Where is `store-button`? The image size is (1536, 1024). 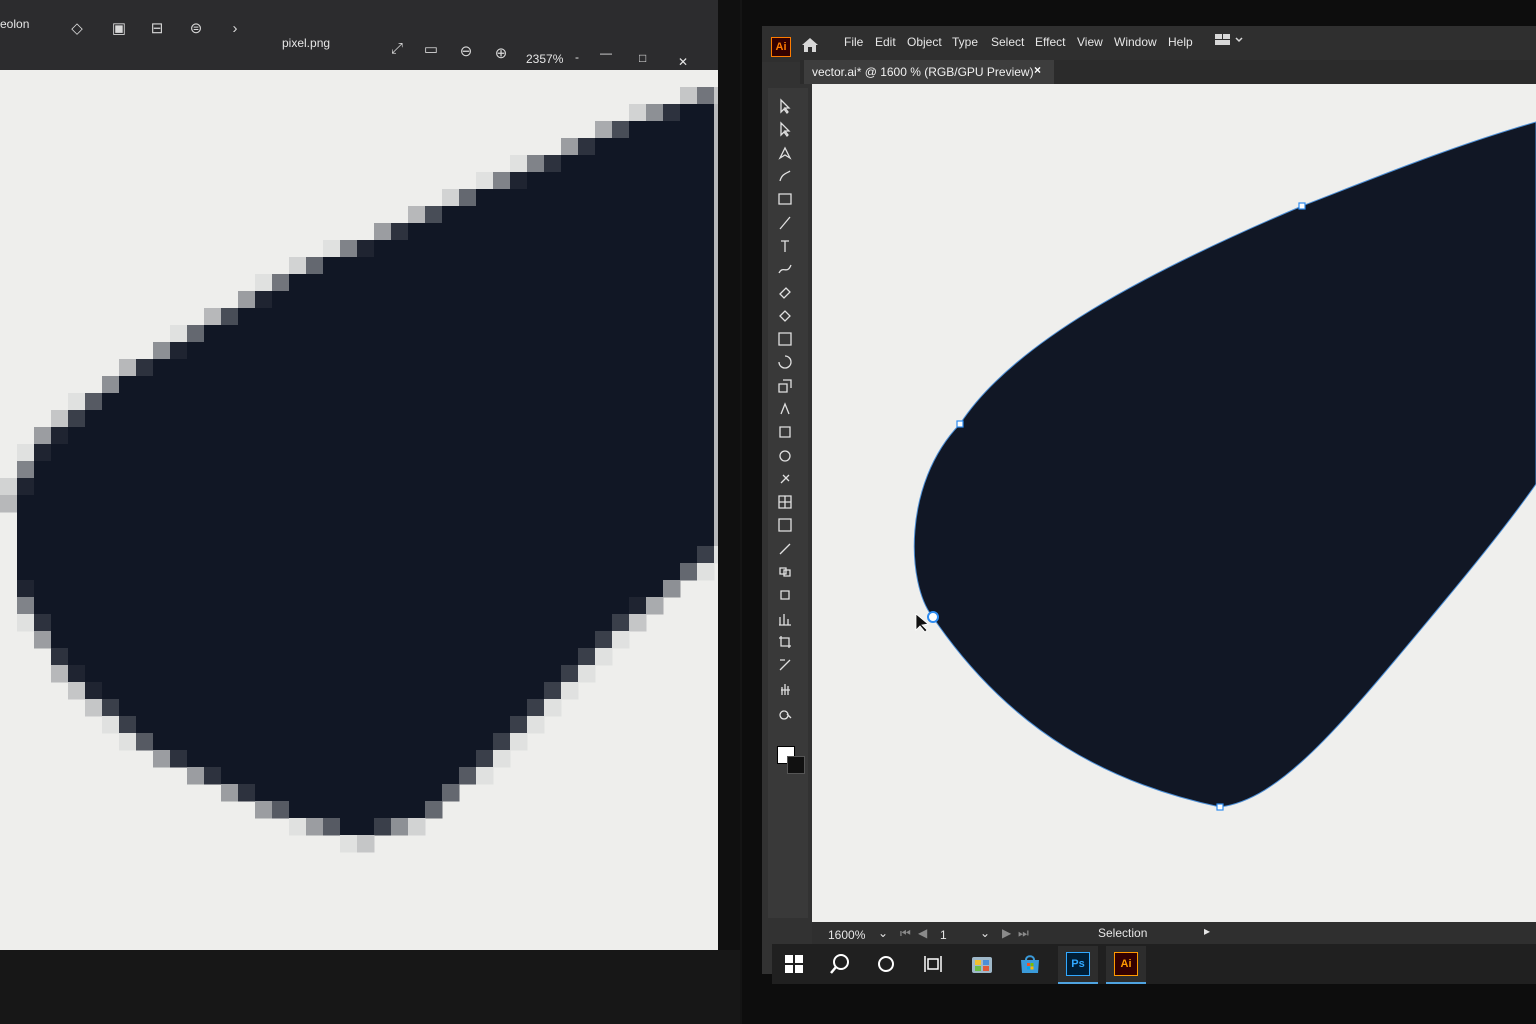 store-button is located at coordinates (1030, 964).